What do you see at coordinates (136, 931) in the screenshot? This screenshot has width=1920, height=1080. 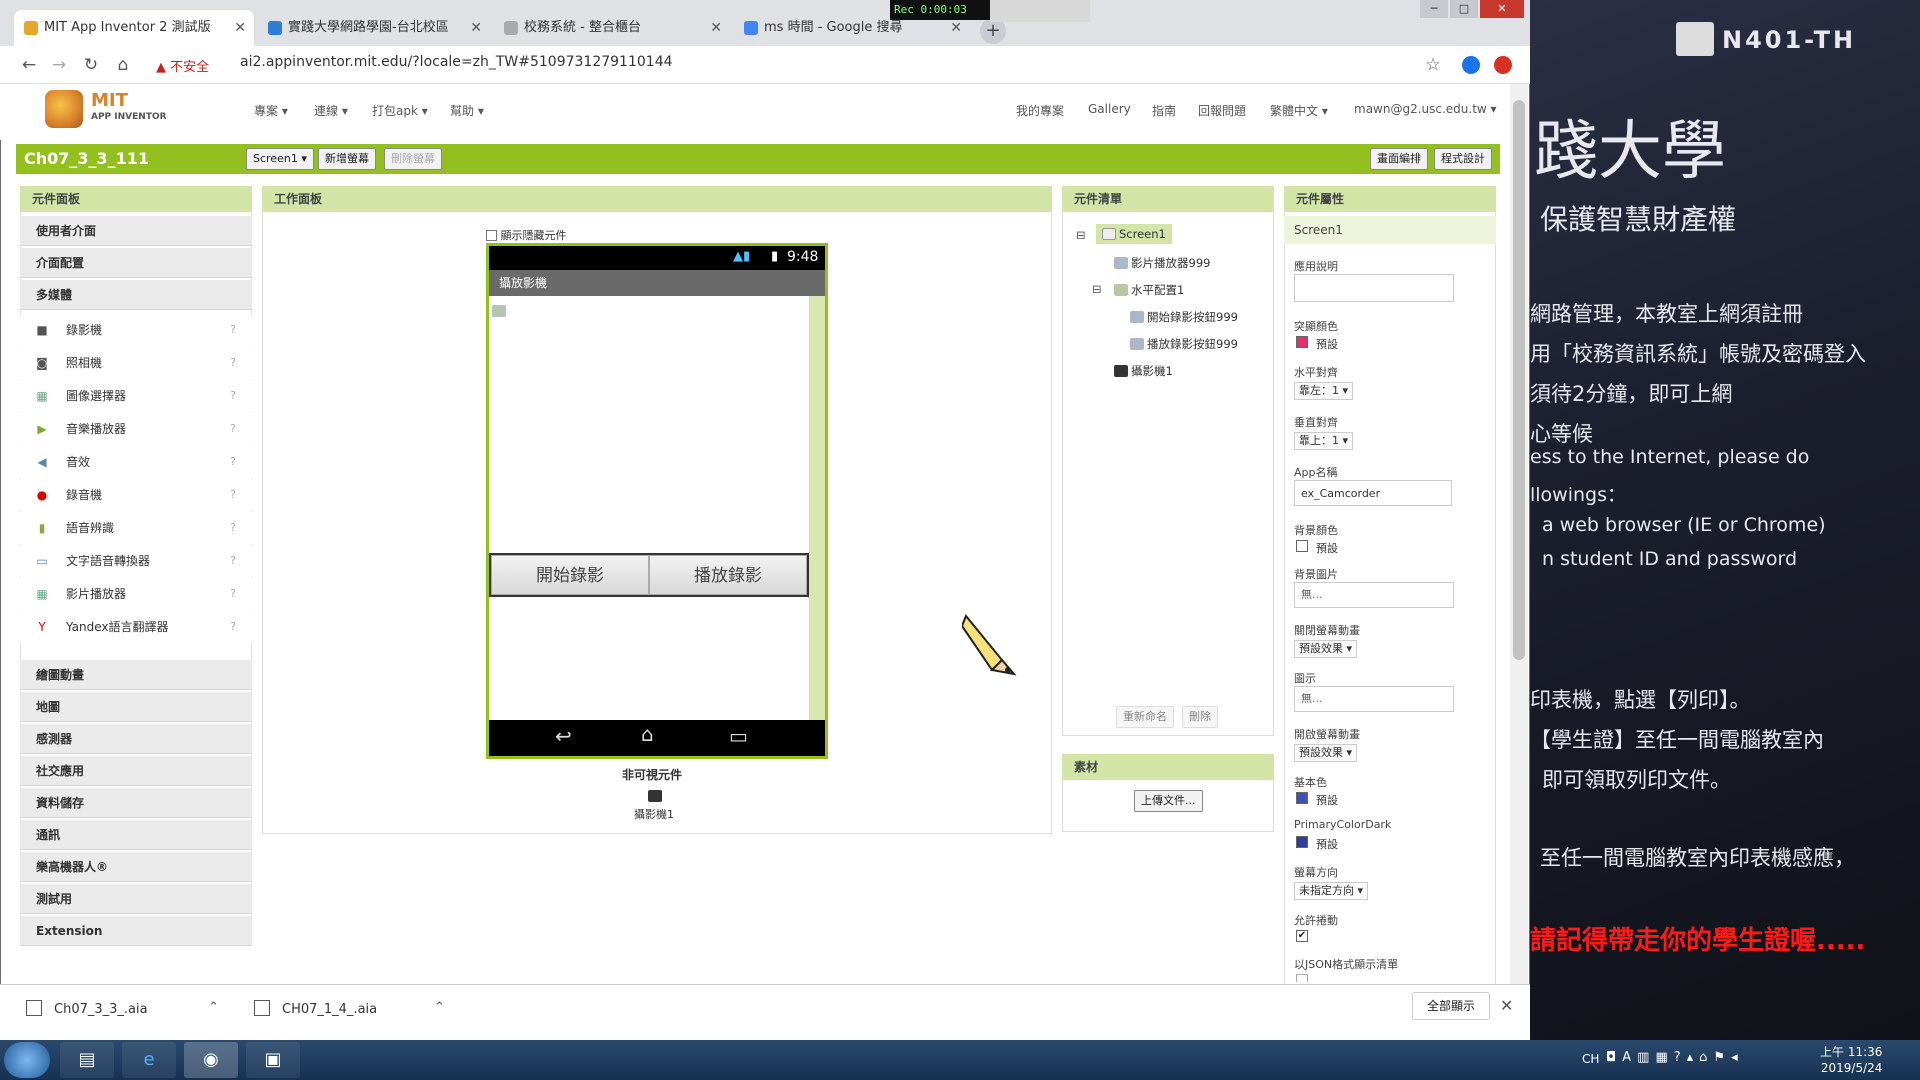 I see `palette-category: Extension` at bounding box center [136, 931].